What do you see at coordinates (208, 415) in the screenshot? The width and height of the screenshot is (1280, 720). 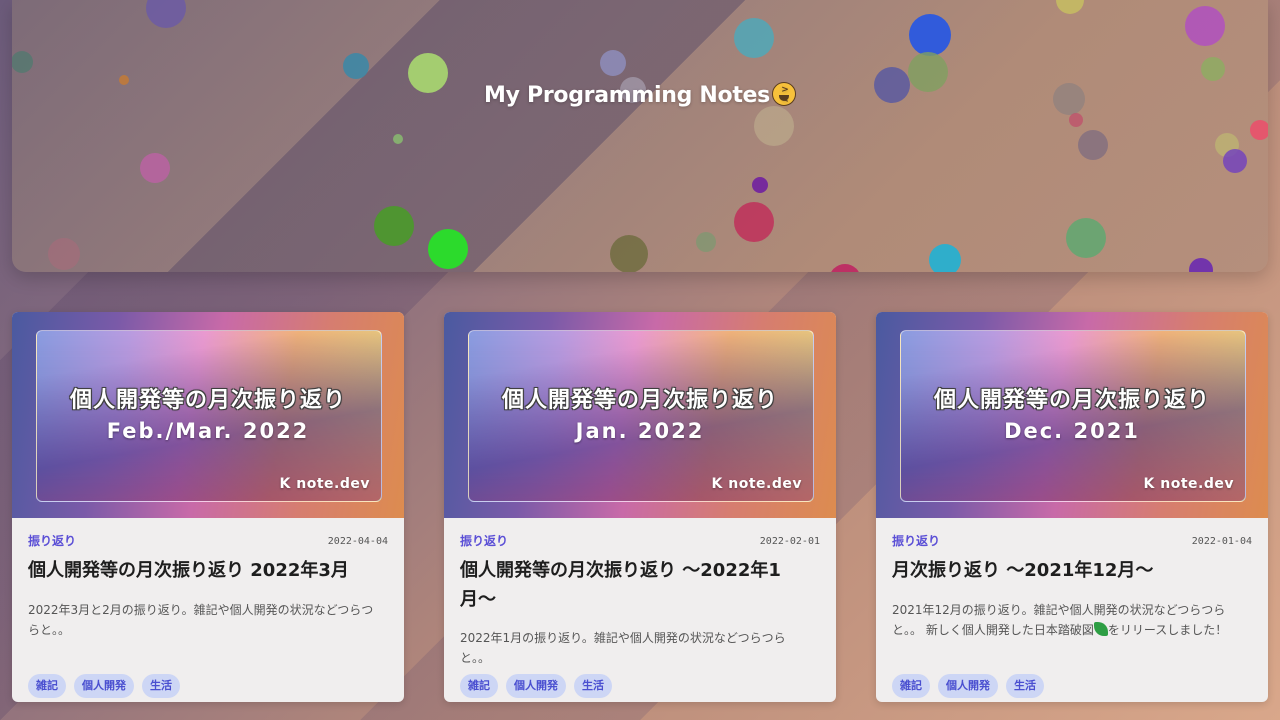 I see `post-thumbnail: 個人開発等の月次振り返り Feb./Mar. 2022 K note.dev` at bounding box center [208, 415].